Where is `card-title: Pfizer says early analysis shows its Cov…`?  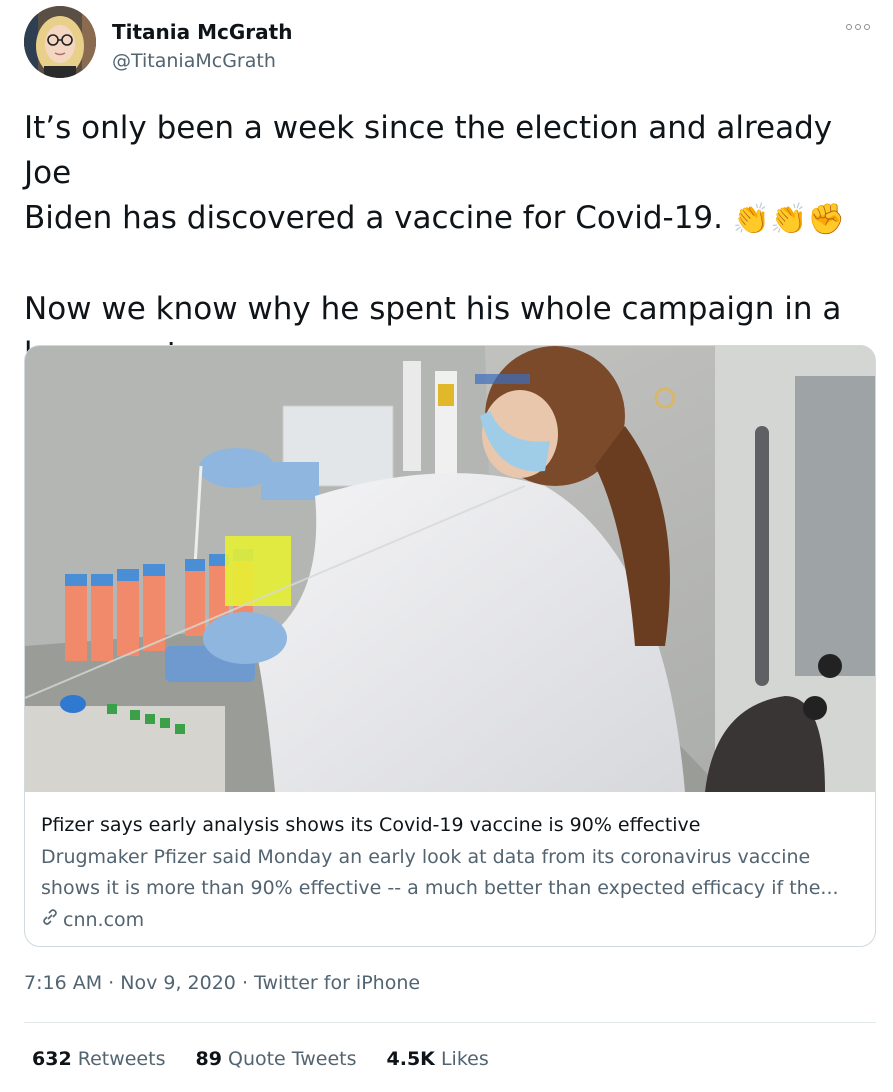
card-title: Pfizer says early analysis shows its Cov… is located at coordinates (371, 825).